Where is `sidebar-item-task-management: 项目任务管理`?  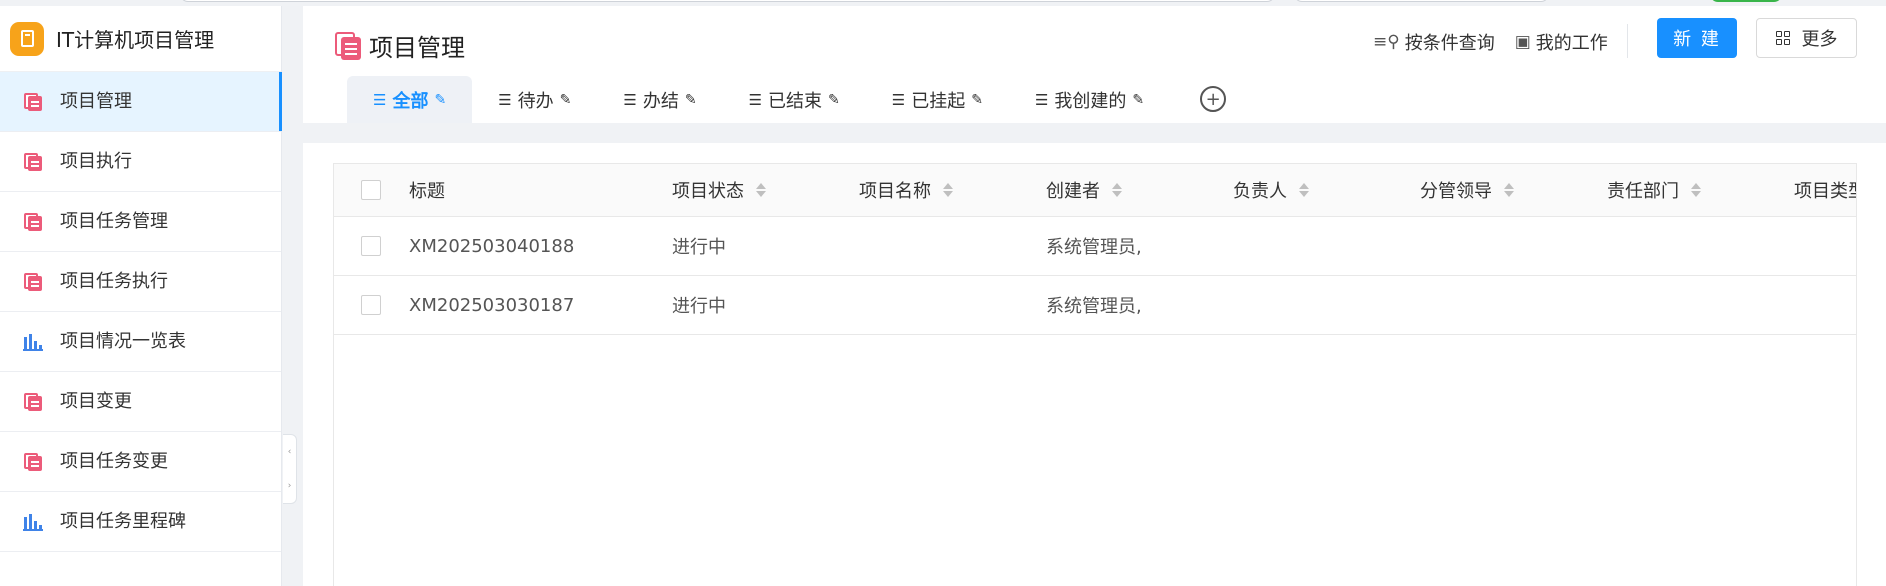
sidebar-item-task-management: 项目任务管理 is located at coordinates (140, 222).